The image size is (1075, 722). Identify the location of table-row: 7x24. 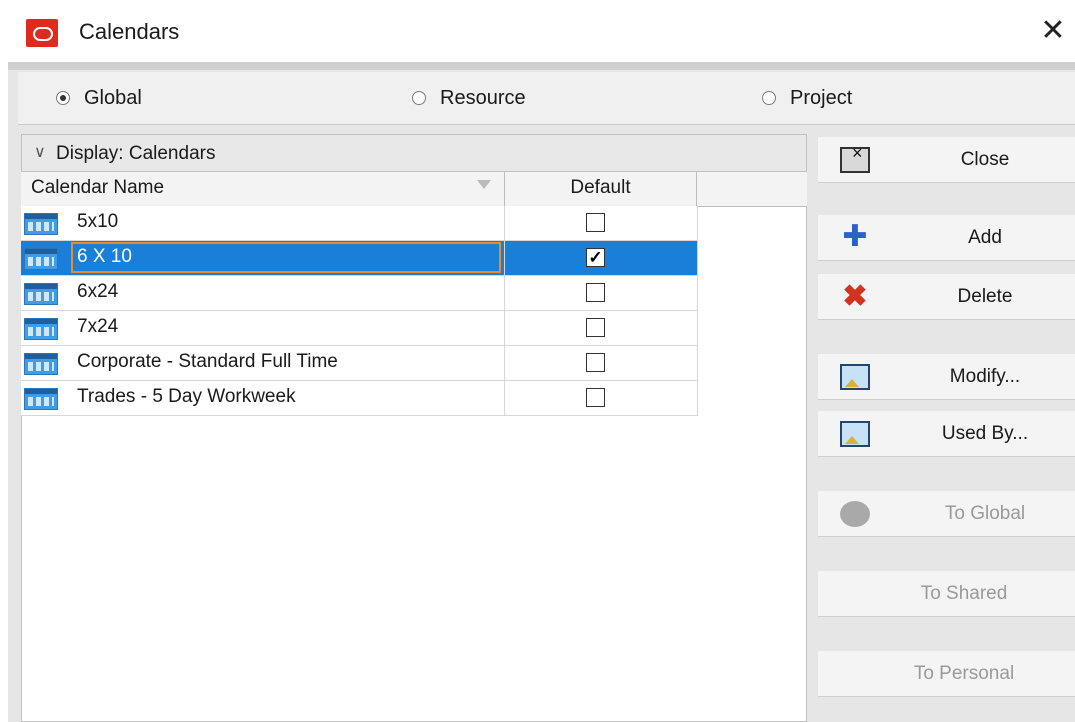
(359, 328).